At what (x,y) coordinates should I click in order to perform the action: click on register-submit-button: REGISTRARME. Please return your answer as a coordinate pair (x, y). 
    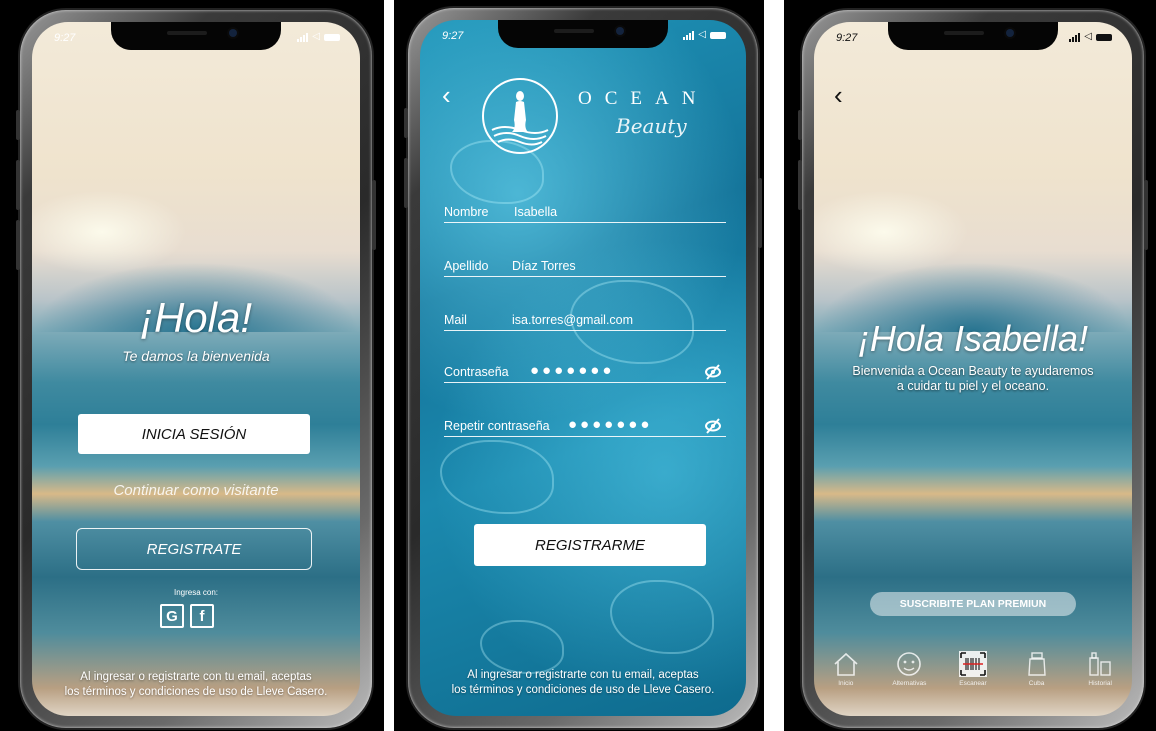
    Looking at the image, I should click on (590, 545).